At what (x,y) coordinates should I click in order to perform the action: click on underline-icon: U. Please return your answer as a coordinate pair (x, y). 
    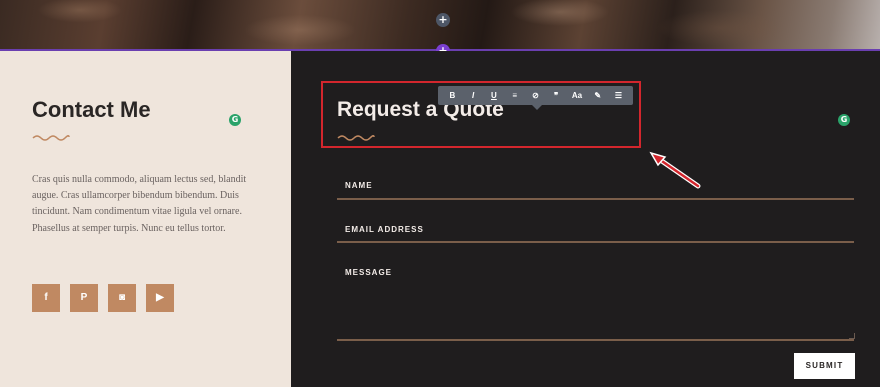
    Looking at the image, I should click on (494, 95).